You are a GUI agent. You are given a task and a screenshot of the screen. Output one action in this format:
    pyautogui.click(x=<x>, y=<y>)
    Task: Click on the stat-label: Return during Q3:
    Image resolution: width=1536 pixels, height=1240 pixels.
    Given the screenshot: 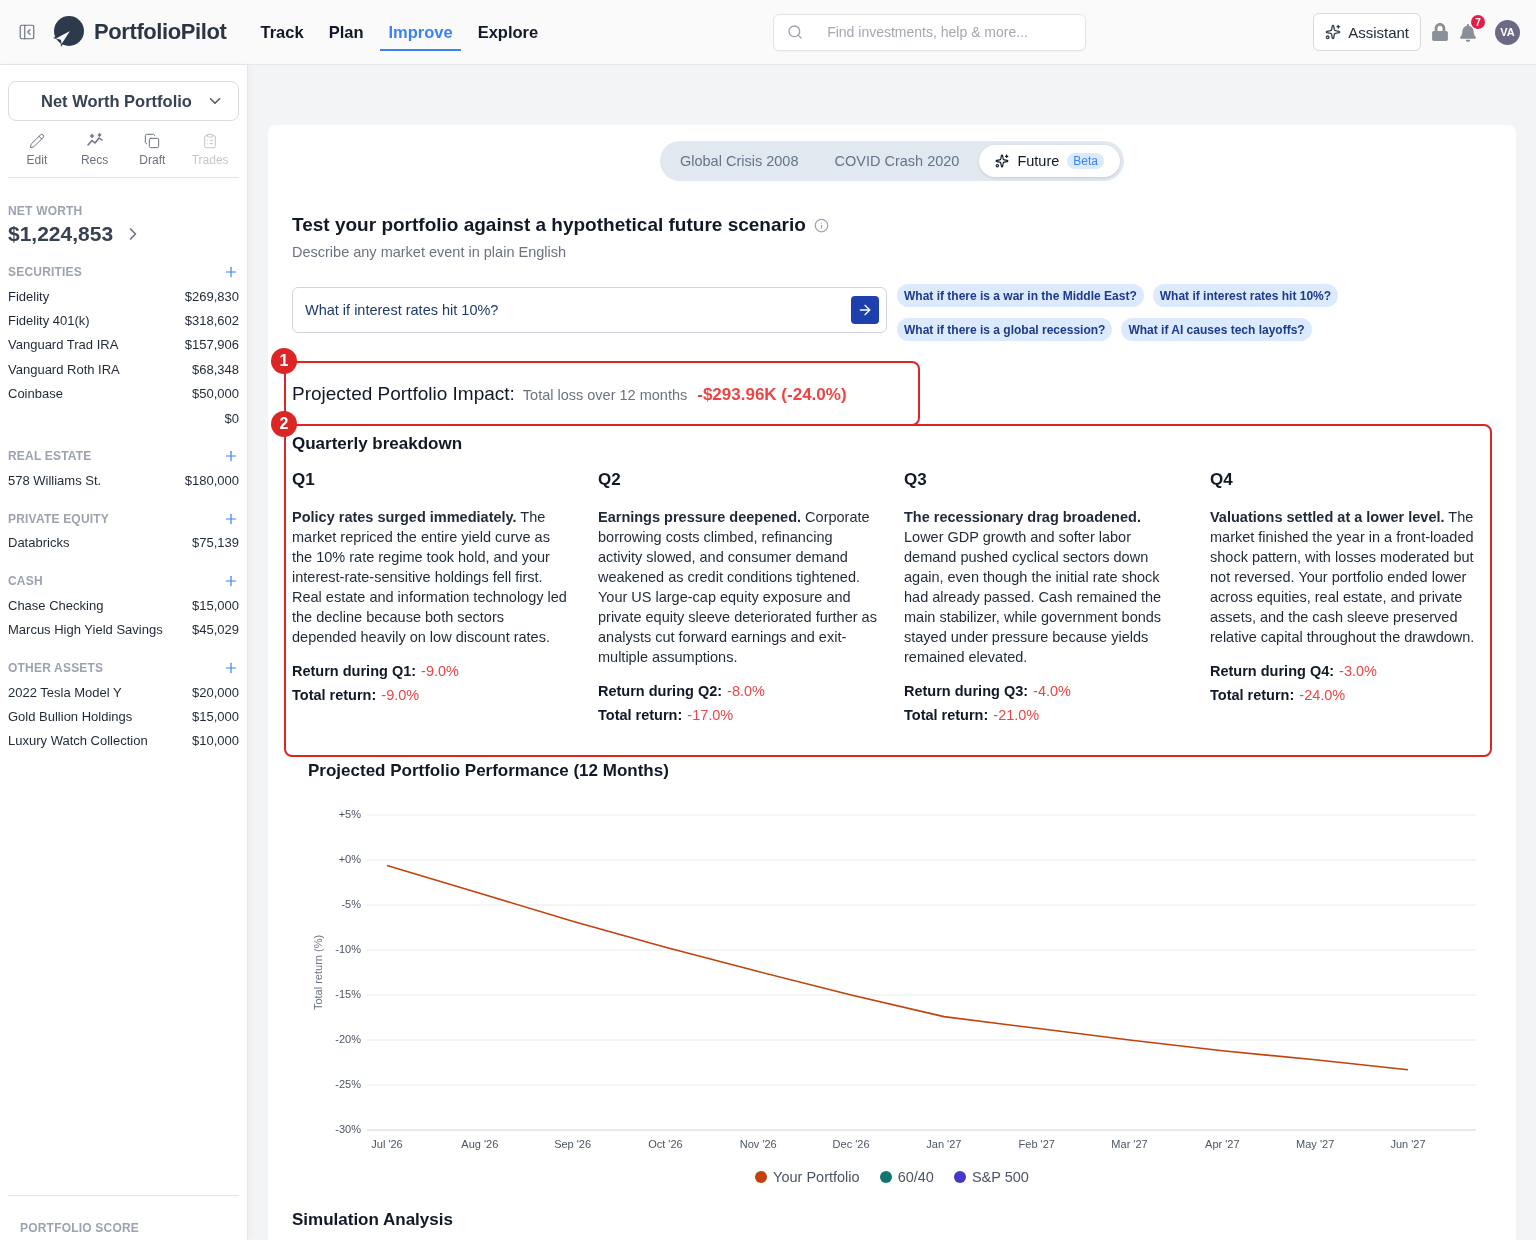 What is the action you would take?
    pyautogui.click(x=966, y=691)
    